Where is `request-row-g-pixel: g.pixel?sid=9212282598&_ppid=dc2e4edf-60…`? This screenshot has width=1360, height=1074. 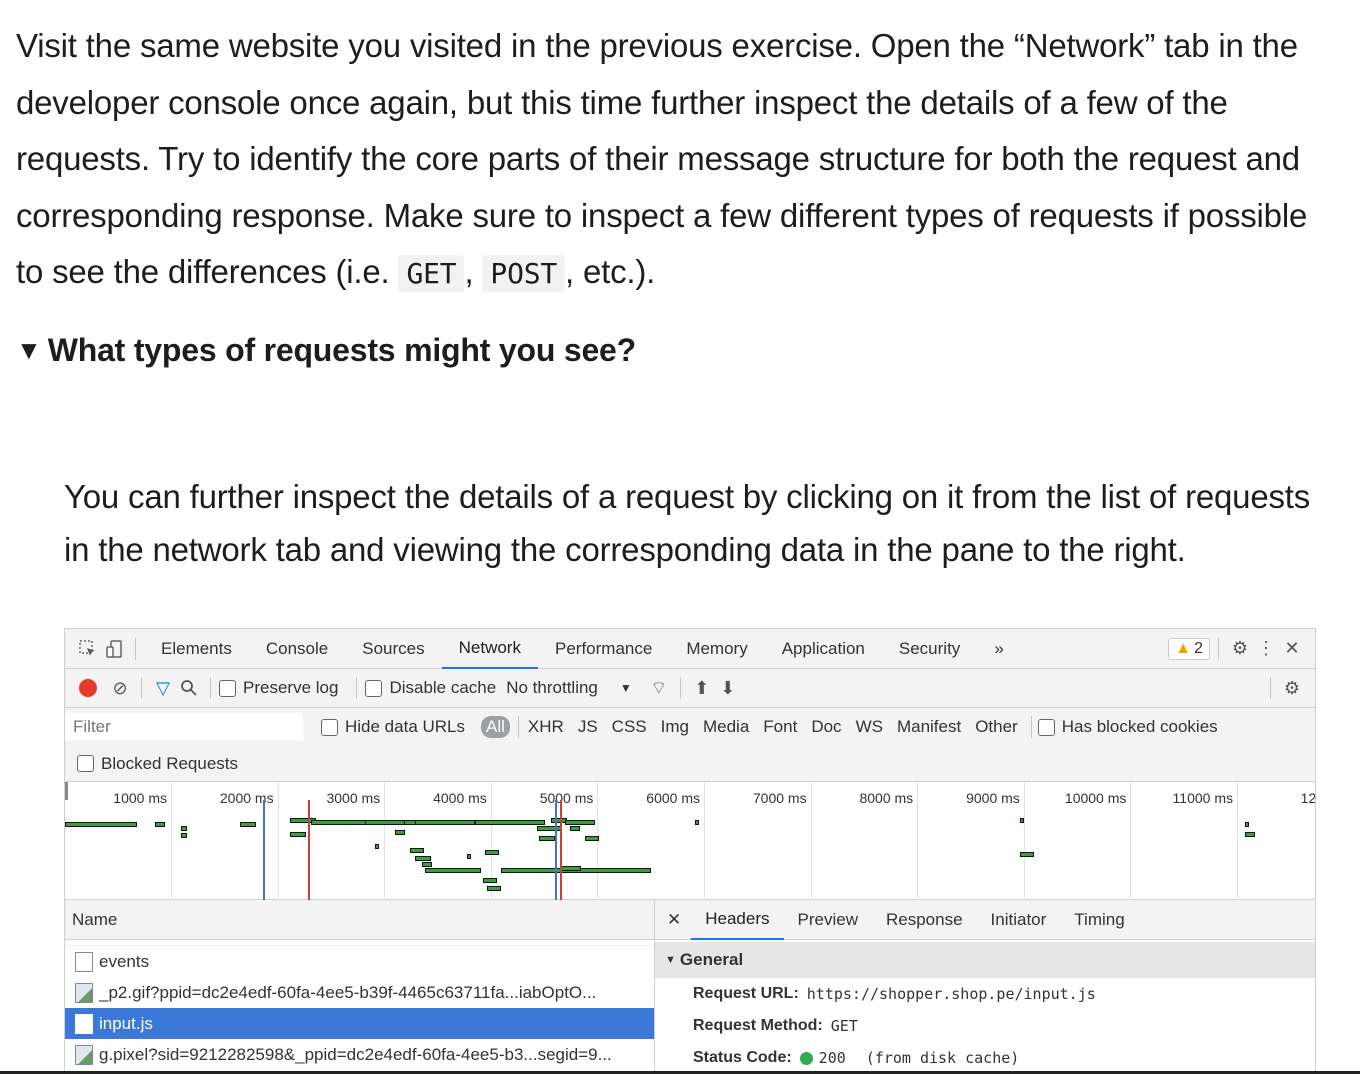 request-row-g-pixel: g.pixel?sid=9212282598&_ppid=dc2e4edf-60… is located at coordinates (359, 1054).